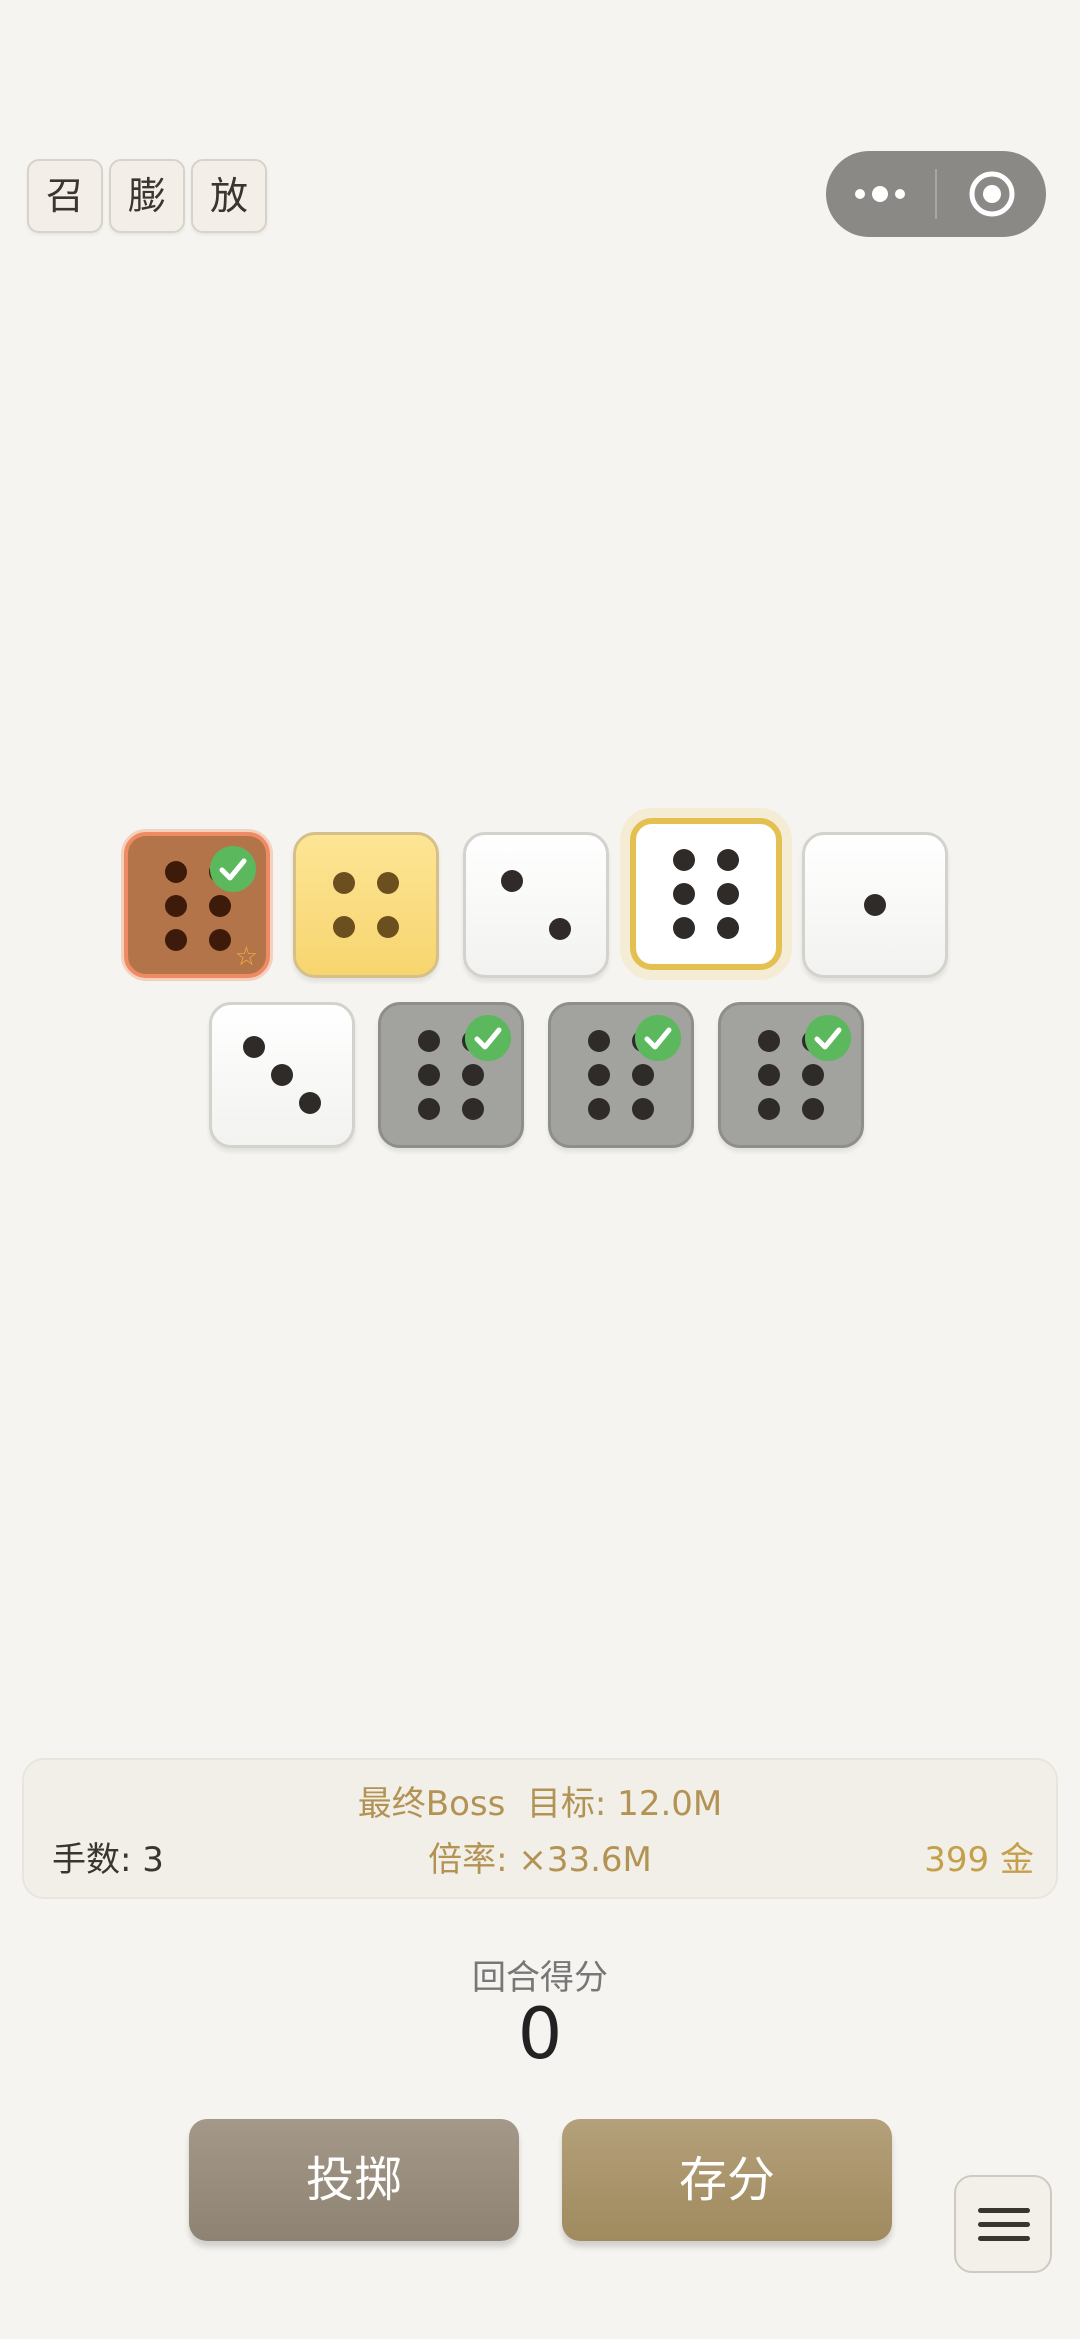 The width and height of the screenshot is (1080, 2339). I want to click on roll-button: 投掷, so click(354, 2180).